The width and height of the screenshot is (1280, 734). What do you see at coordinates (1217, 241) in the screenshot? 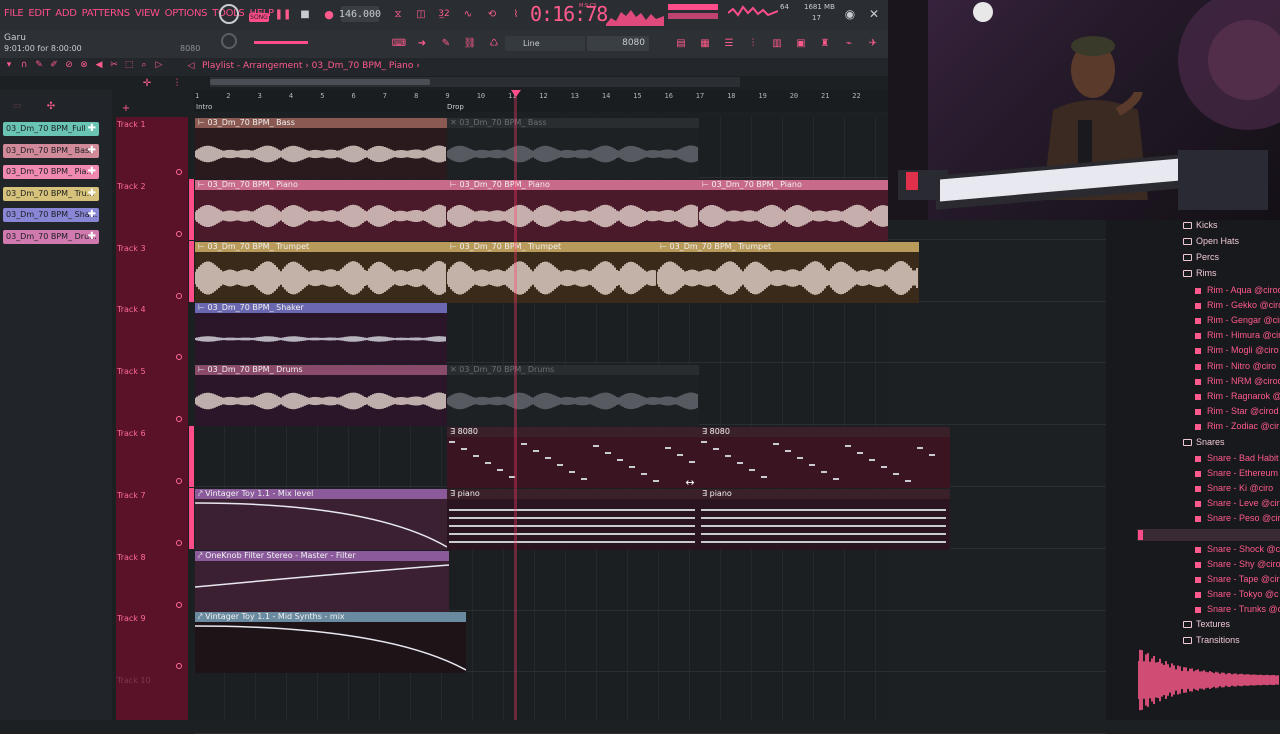
I see `browser-folder: Open Hats` at bounding box center [1217, 241].